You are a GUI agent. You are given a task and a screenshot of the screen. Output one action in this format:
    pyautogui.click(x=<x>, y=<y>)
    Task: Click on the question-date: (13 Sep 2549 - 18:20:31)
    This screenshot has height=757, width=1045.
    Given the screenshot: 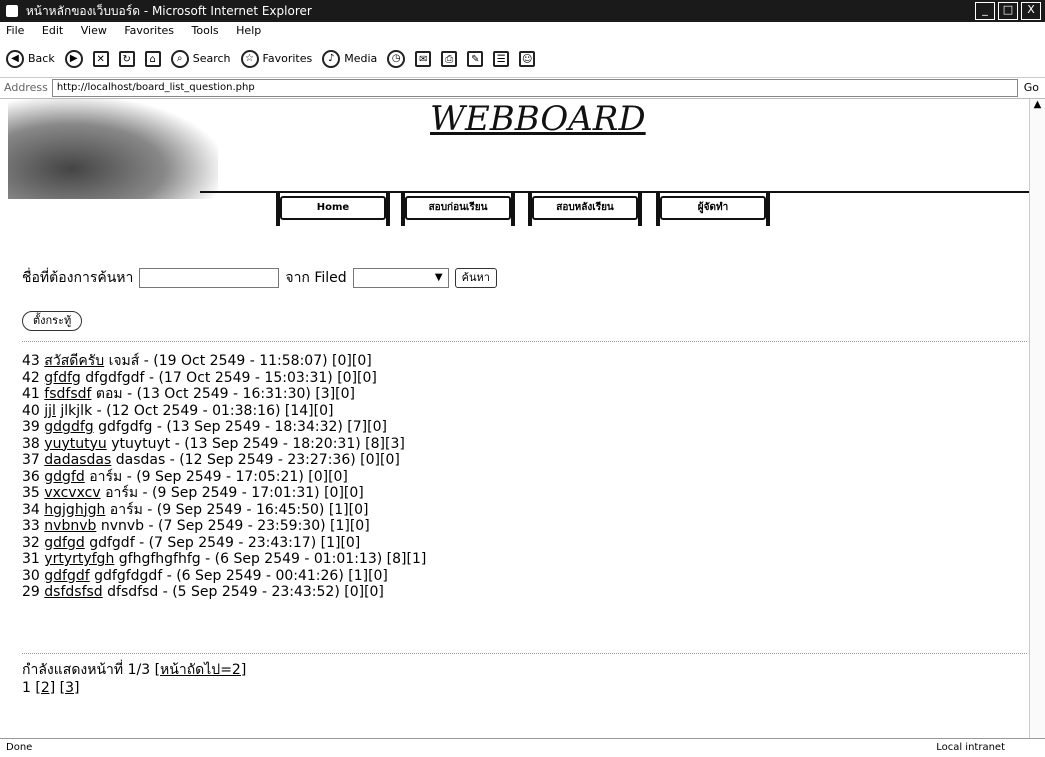 What is the action you would take?
    pyautogui.click(x=272, y=443)
    